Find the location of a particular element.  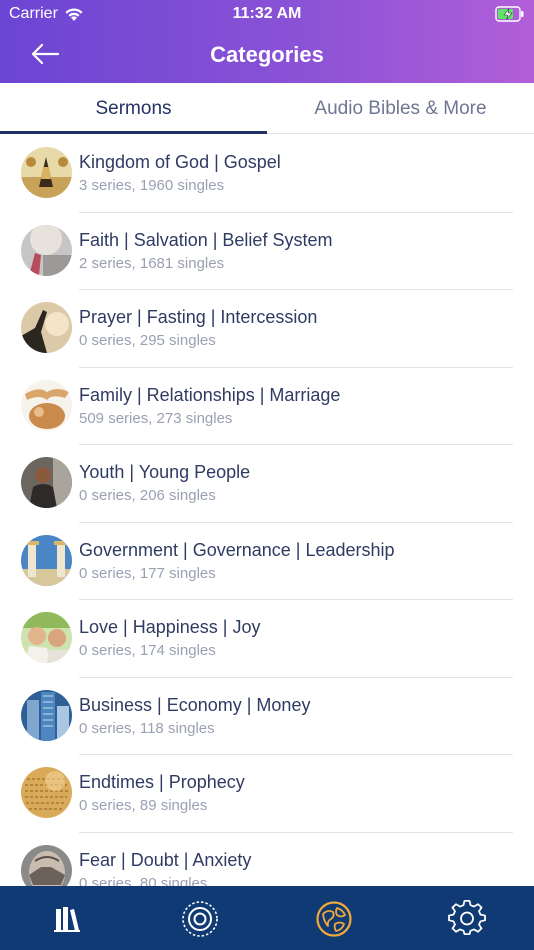

radio-icon is located at coordinates (200, 919).